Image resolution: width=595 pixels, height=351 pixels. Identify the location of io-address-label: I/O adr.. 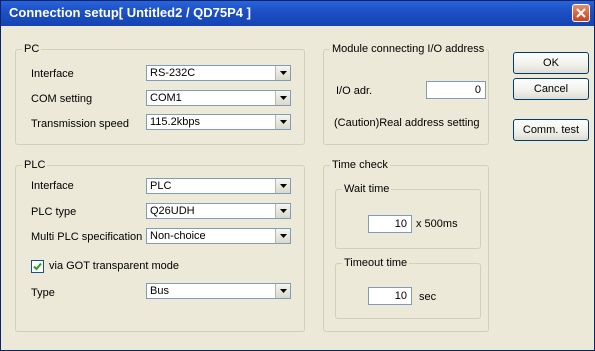
(354, 91).